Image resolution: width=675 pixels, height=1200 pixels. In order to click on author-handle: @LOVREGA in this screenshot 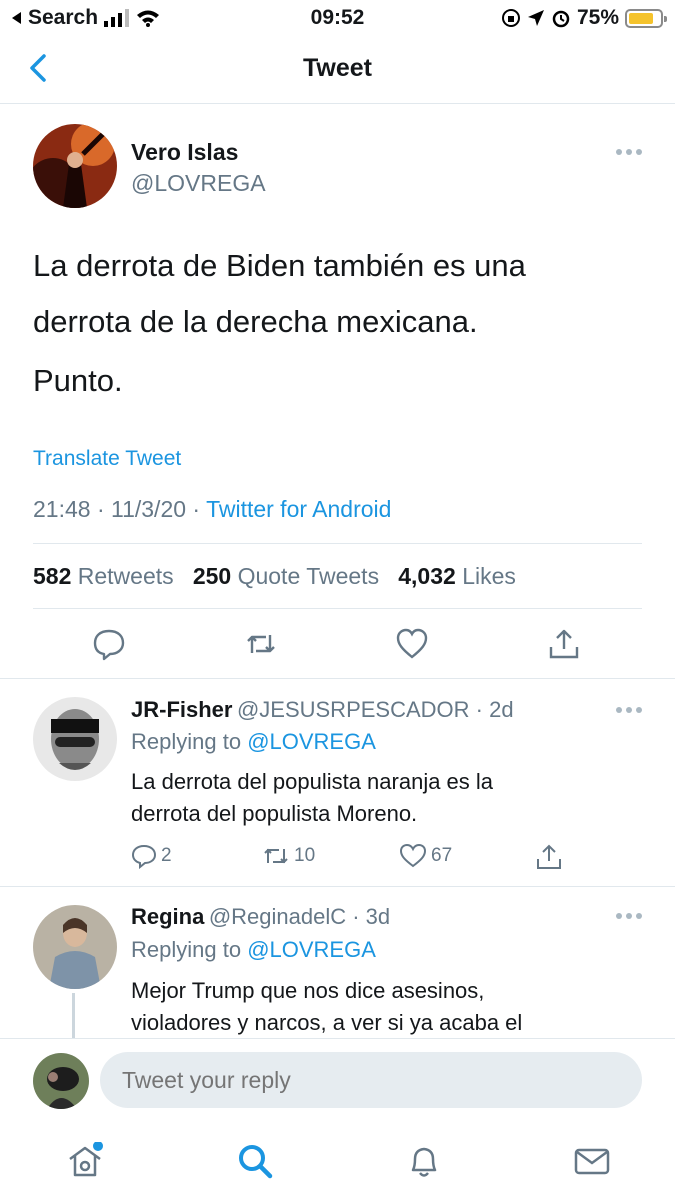, I will do `click(198, 183)`.